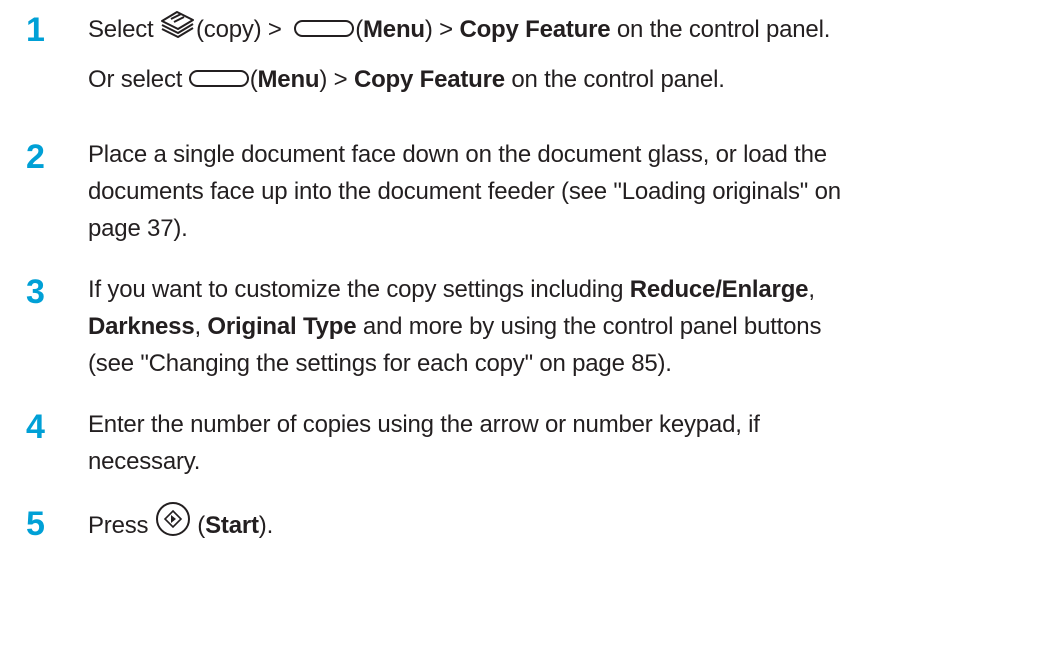  What do you see at coordinates (138, 228) in the screenshot?
I see `step-2-line-3: page 37).` at bounding box center [138, 228].